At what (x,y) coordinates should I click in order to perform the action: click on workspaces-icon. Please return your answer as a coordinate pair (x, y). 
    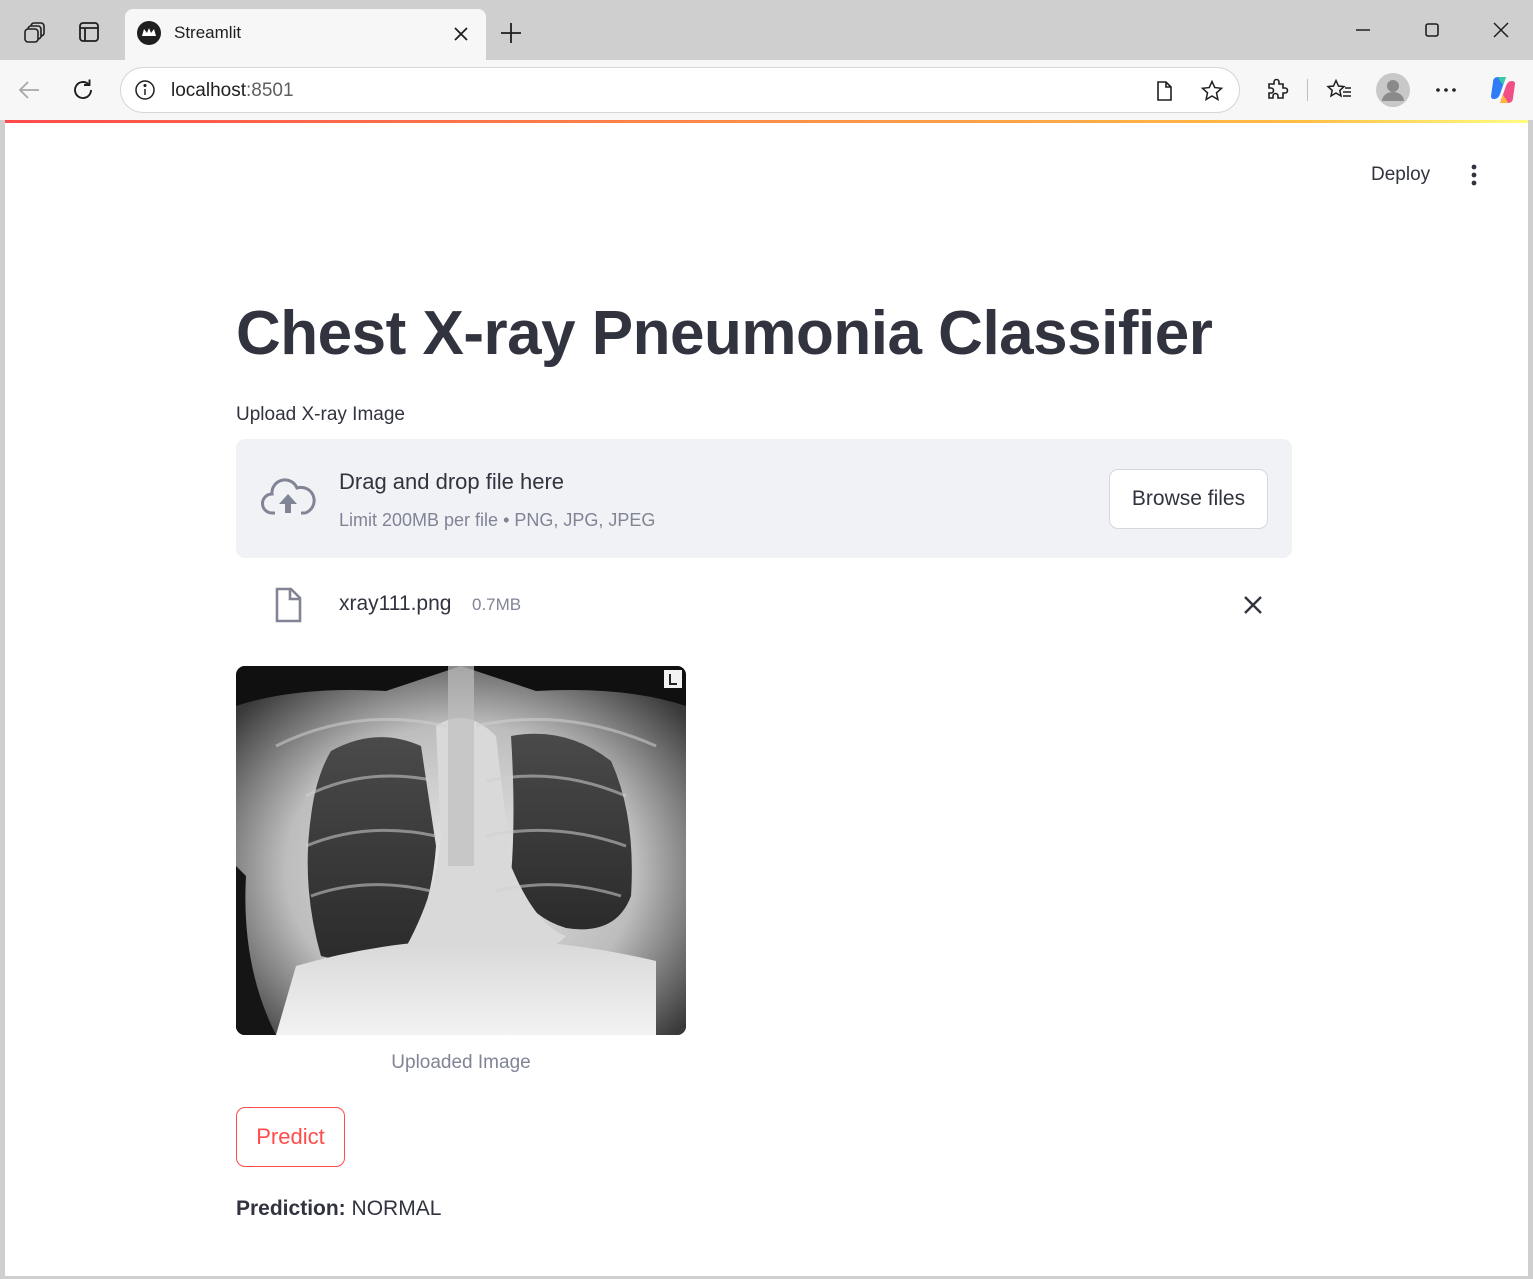
    Looking at the image, I should click on (35, 32).